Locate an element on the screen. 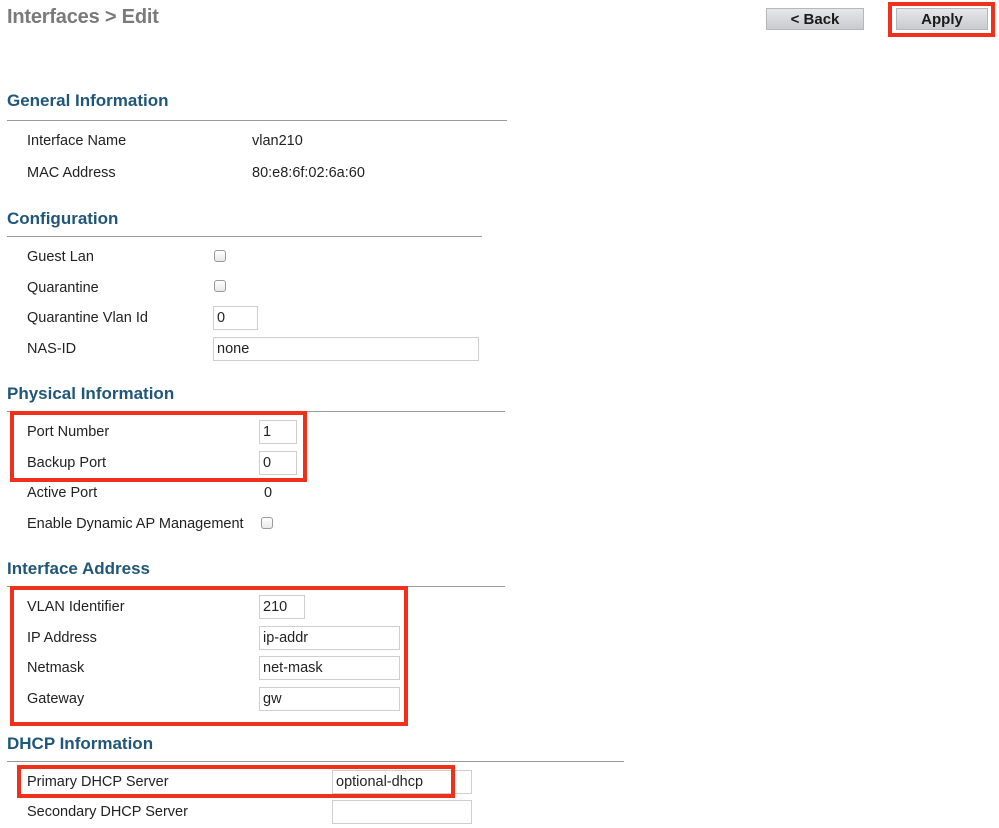 This screenshot has width=999, height=828. guest-lan-checkbox is located at coordinates (220, 256).